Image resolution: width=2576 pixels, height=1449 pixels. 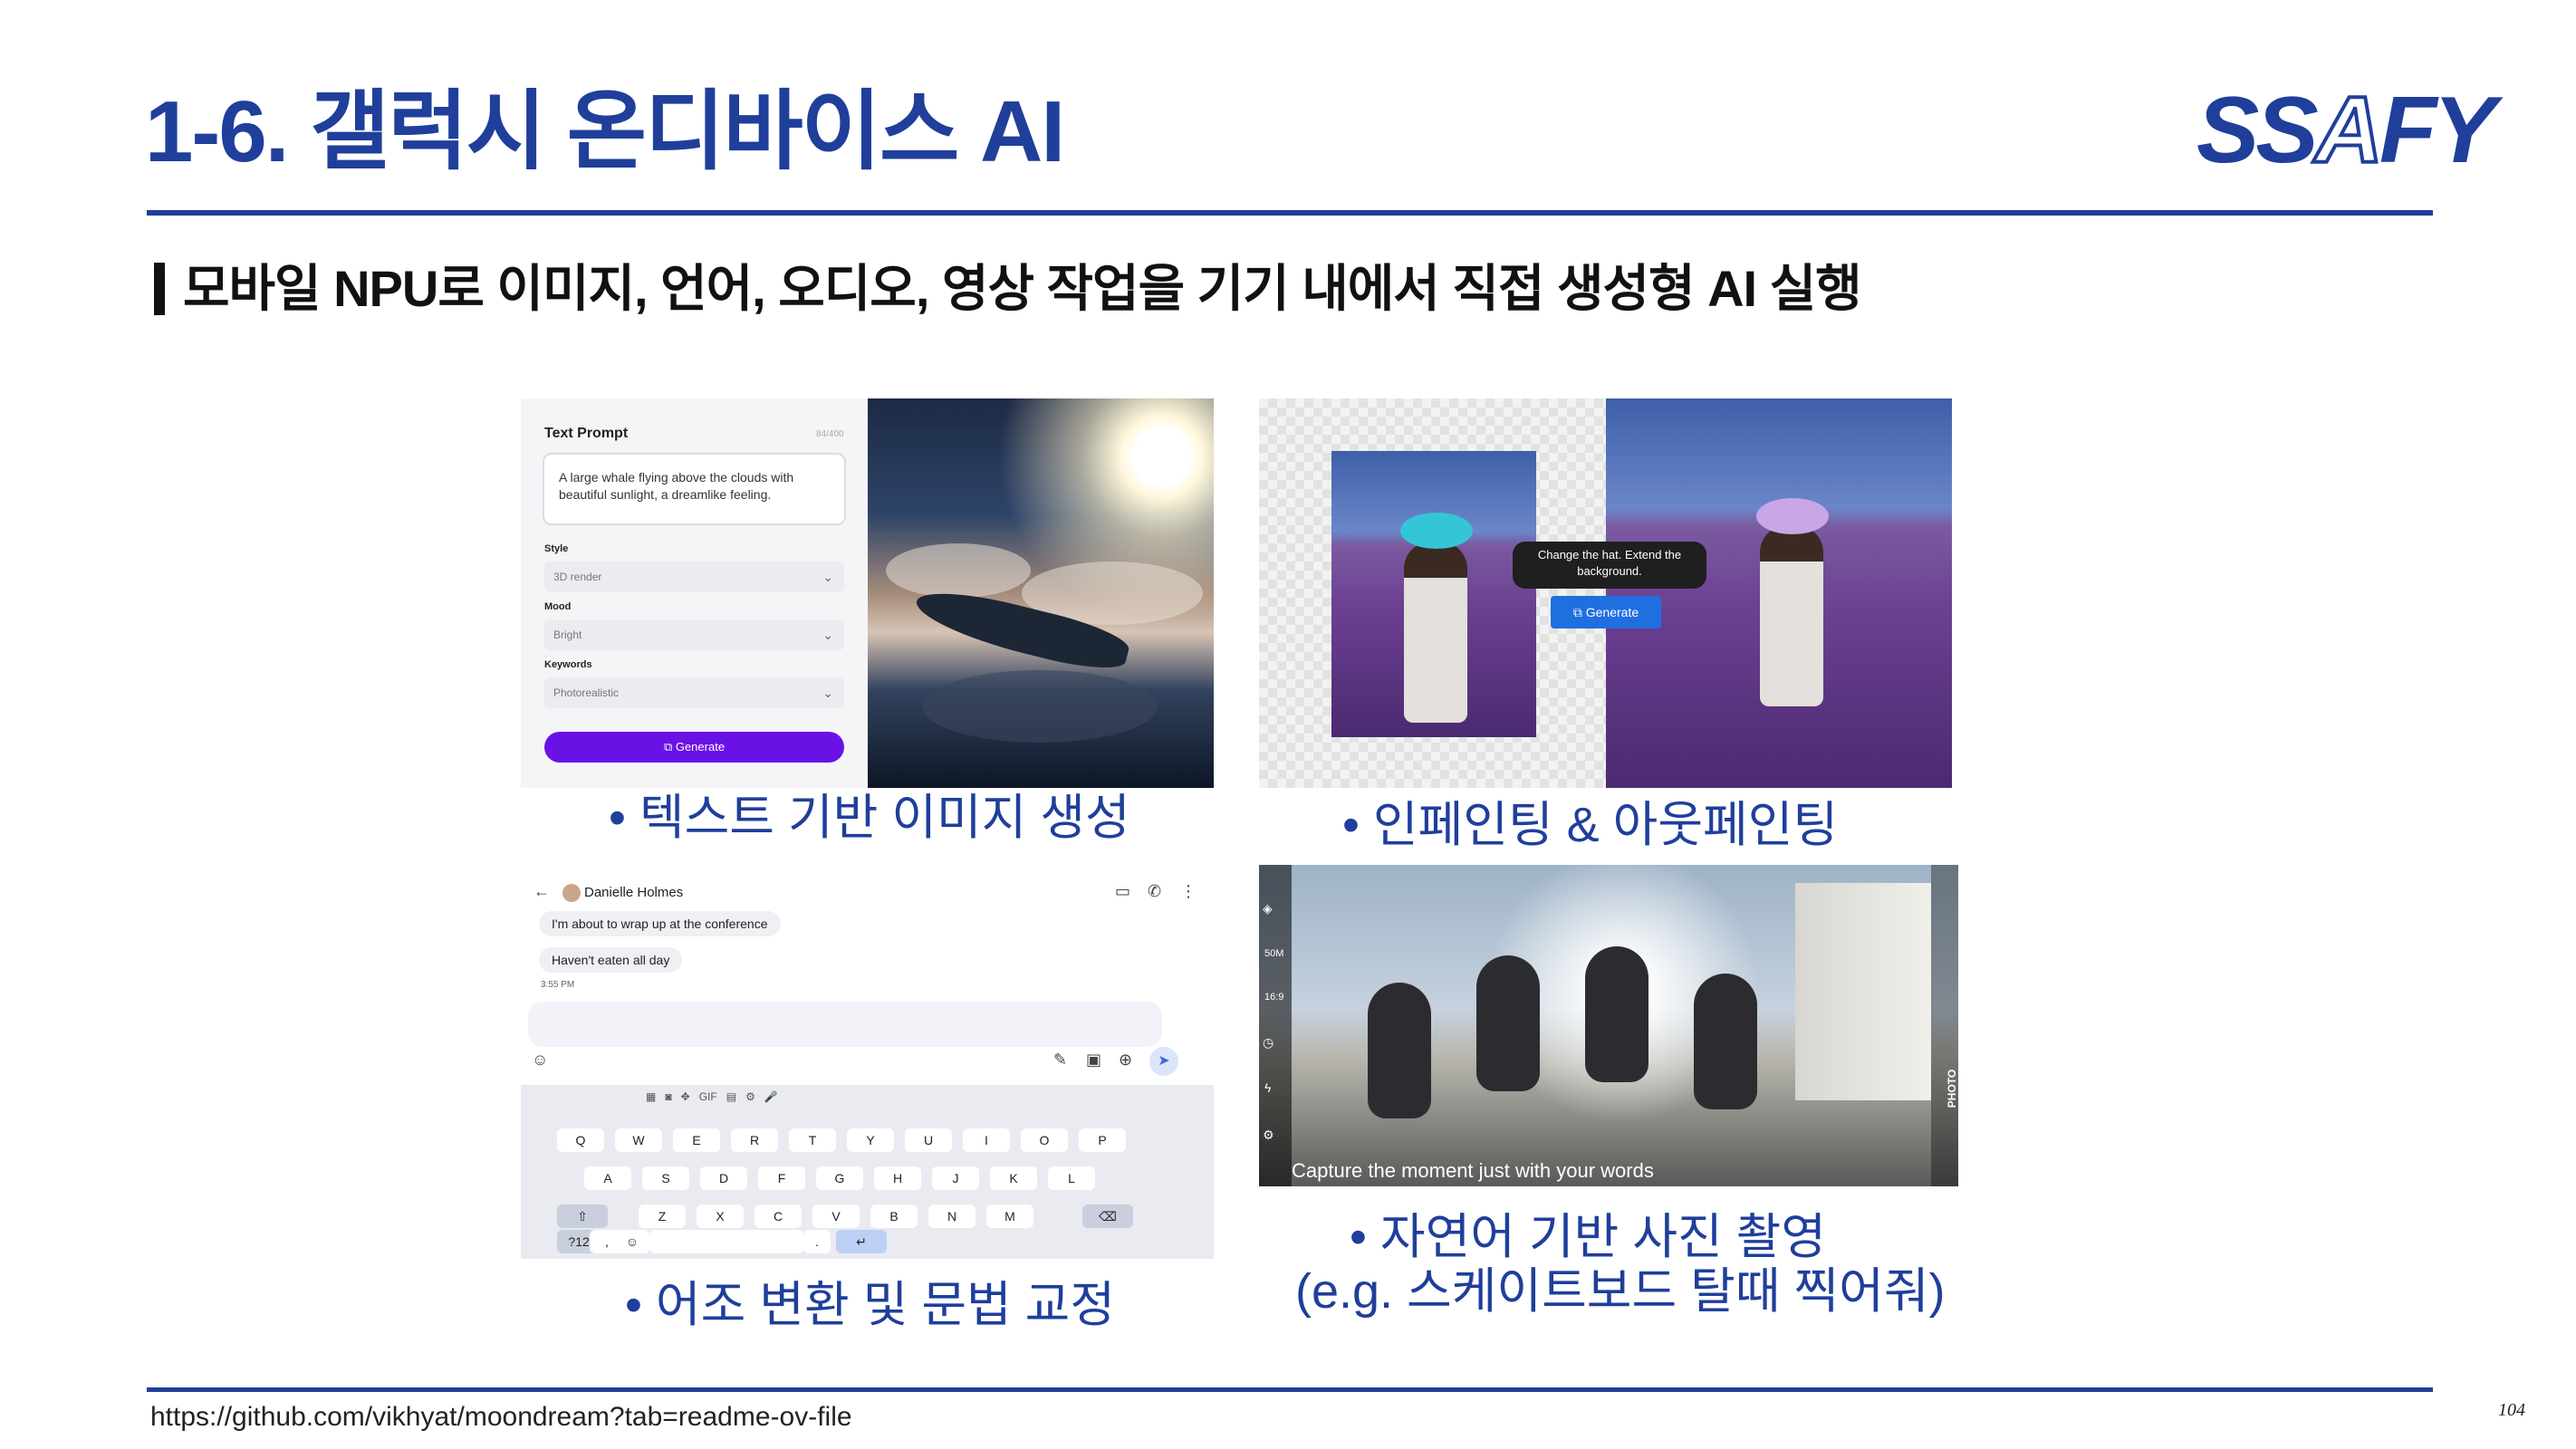 What do you see at coordinates (558, 606) in the screenshot?
I see `mood-label: Mood` at bounding box center [558, 606].